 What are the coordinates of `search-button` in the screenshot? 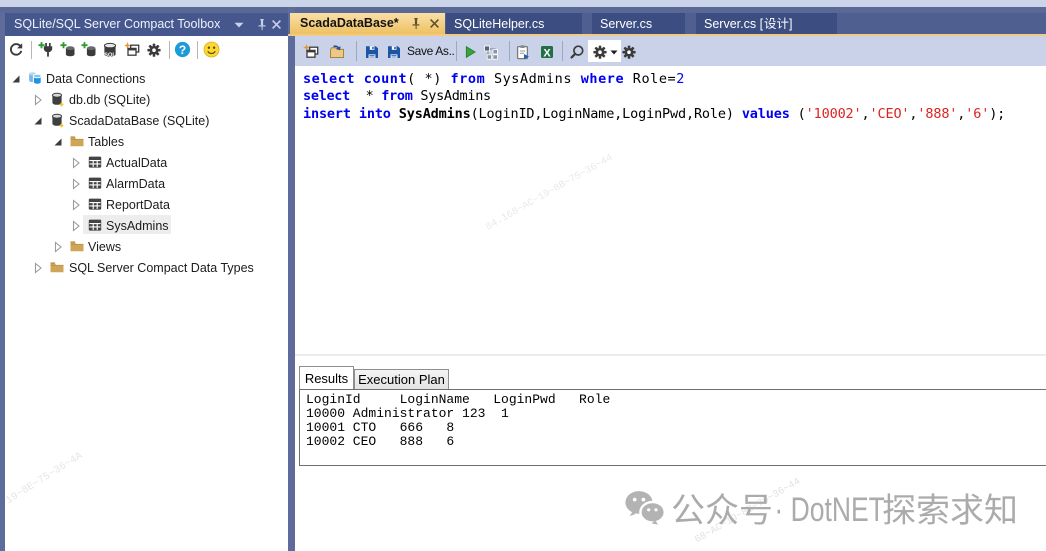 It's located at (577, 52).